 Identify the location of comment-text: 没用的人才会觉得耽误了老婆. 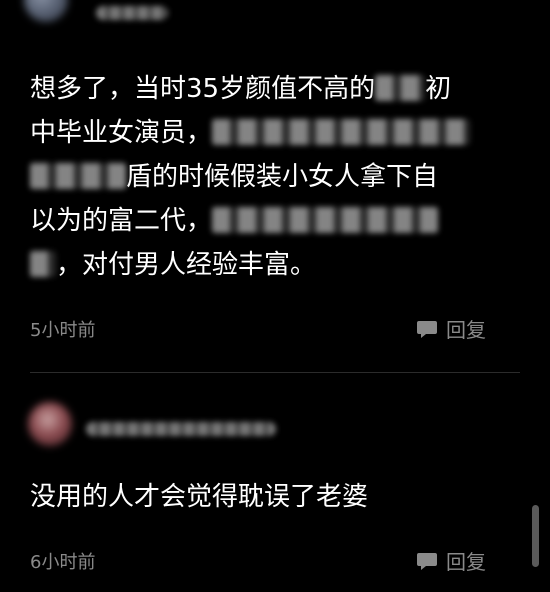
(199, 497).